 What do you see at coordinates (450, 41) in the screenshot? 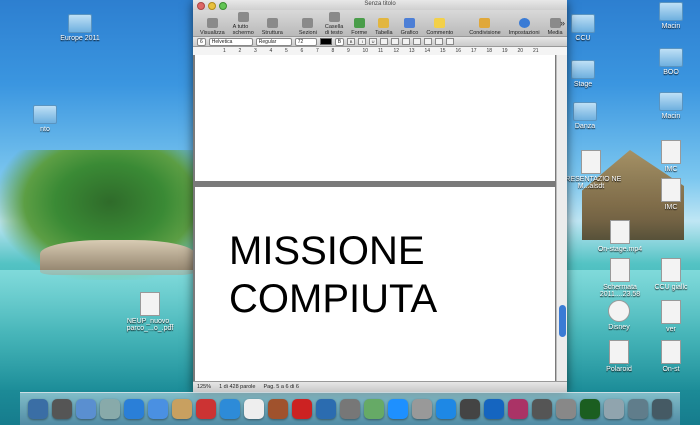
I see `list-style-button` at bounding box center [450, 41].